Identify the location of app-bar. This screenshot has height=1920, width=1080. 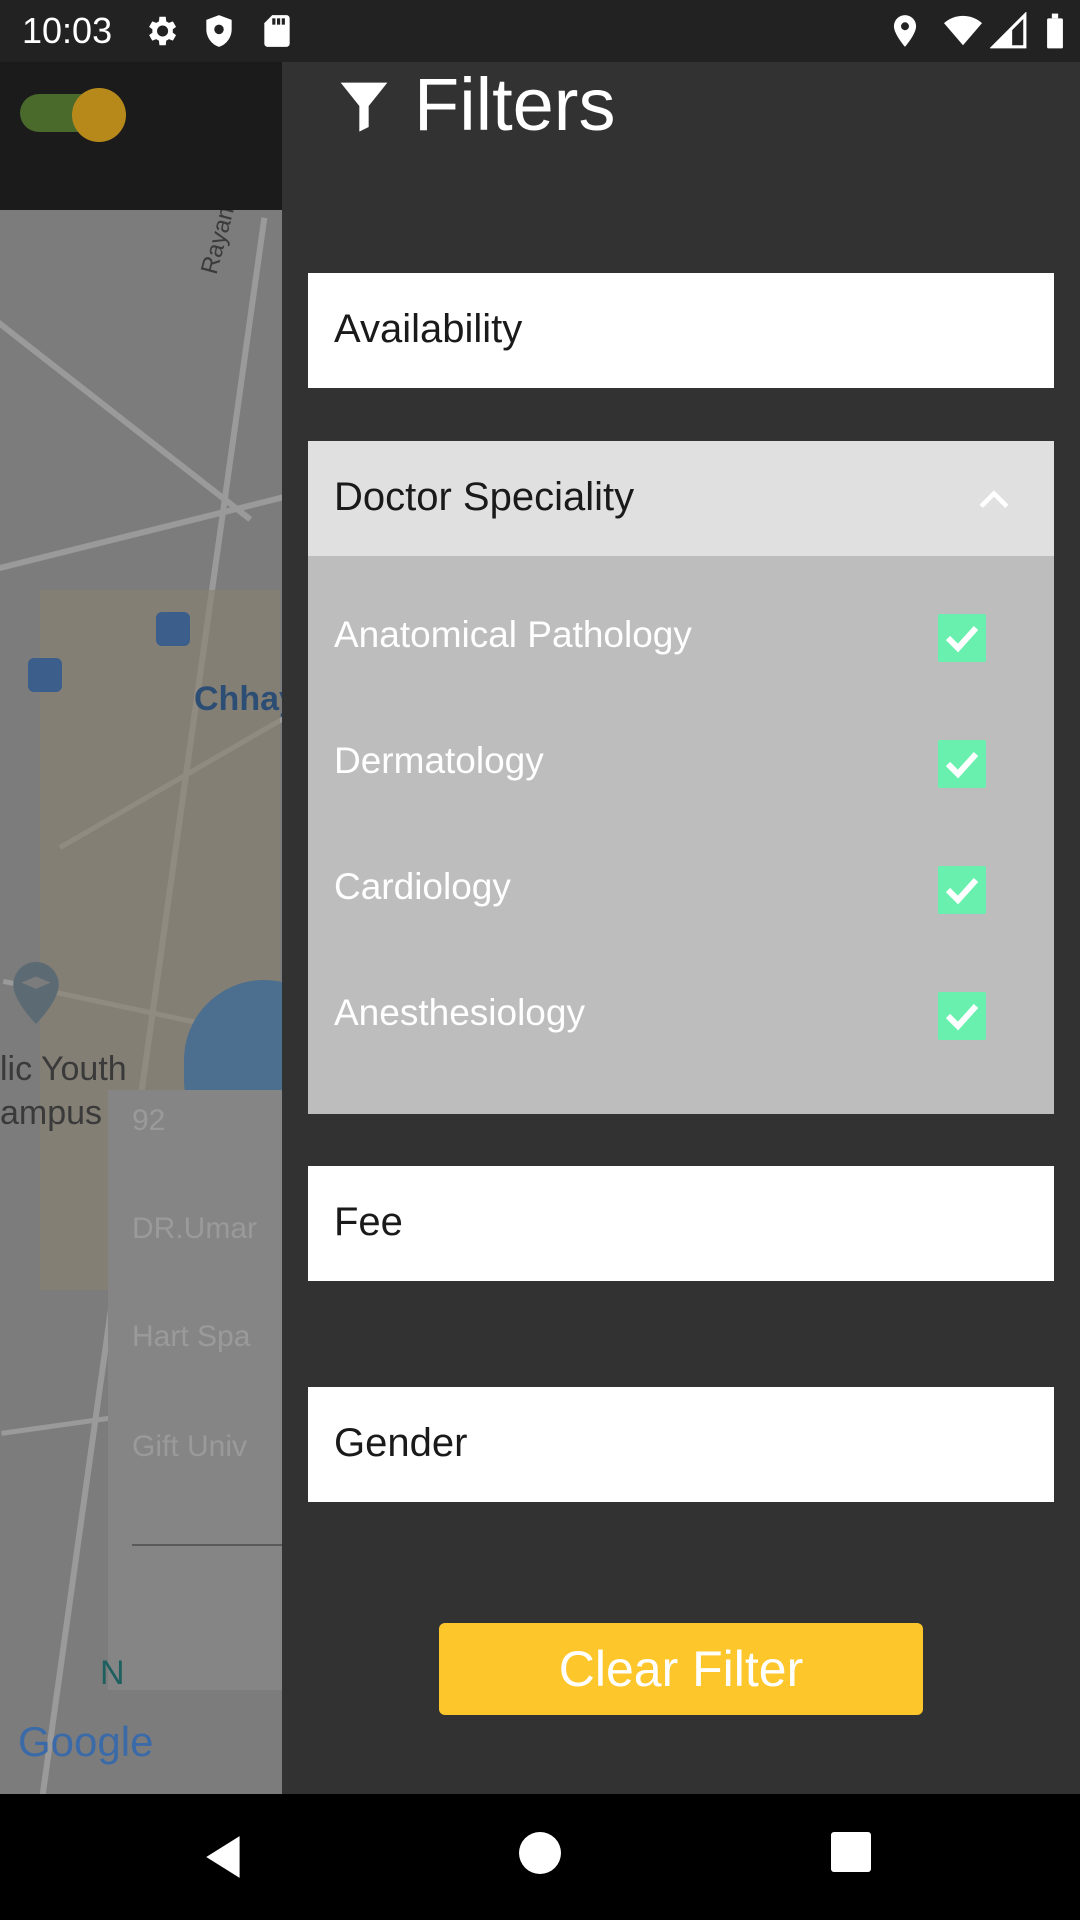
(141, 136).